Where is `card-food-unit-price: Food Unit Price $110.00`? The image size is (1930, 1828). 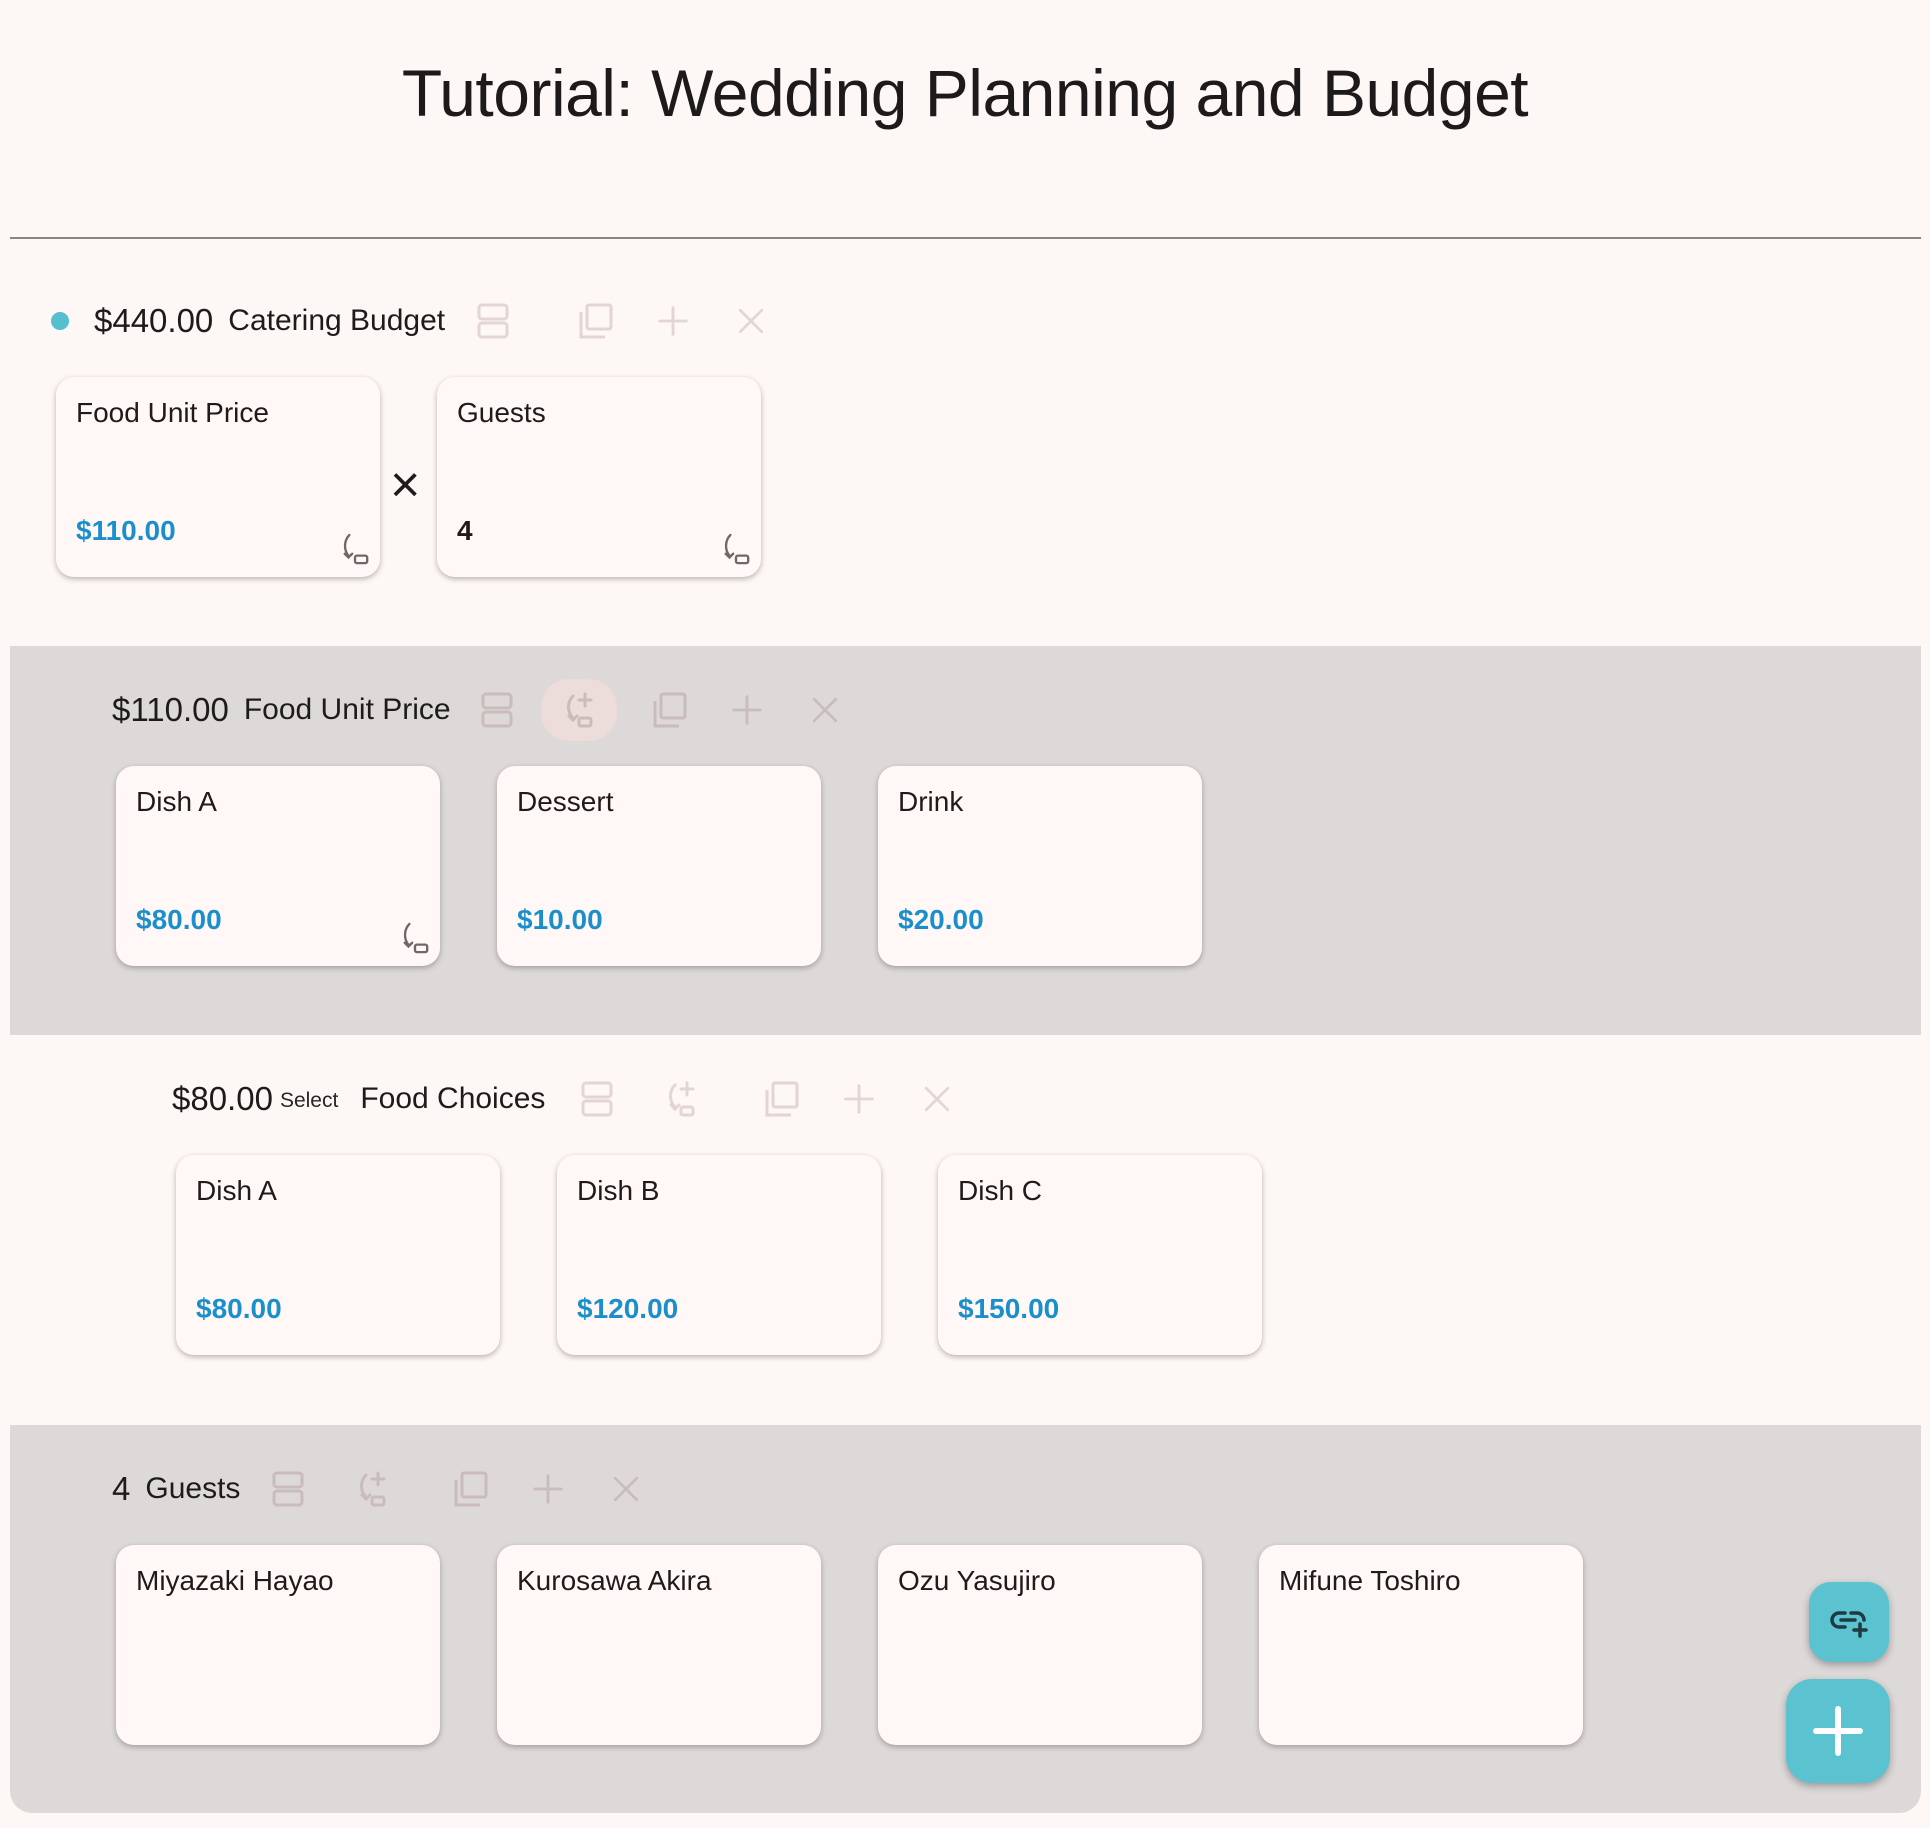
card-food-unit-price: Food Unit Price $110.00 is located at coordinates (218, 477).